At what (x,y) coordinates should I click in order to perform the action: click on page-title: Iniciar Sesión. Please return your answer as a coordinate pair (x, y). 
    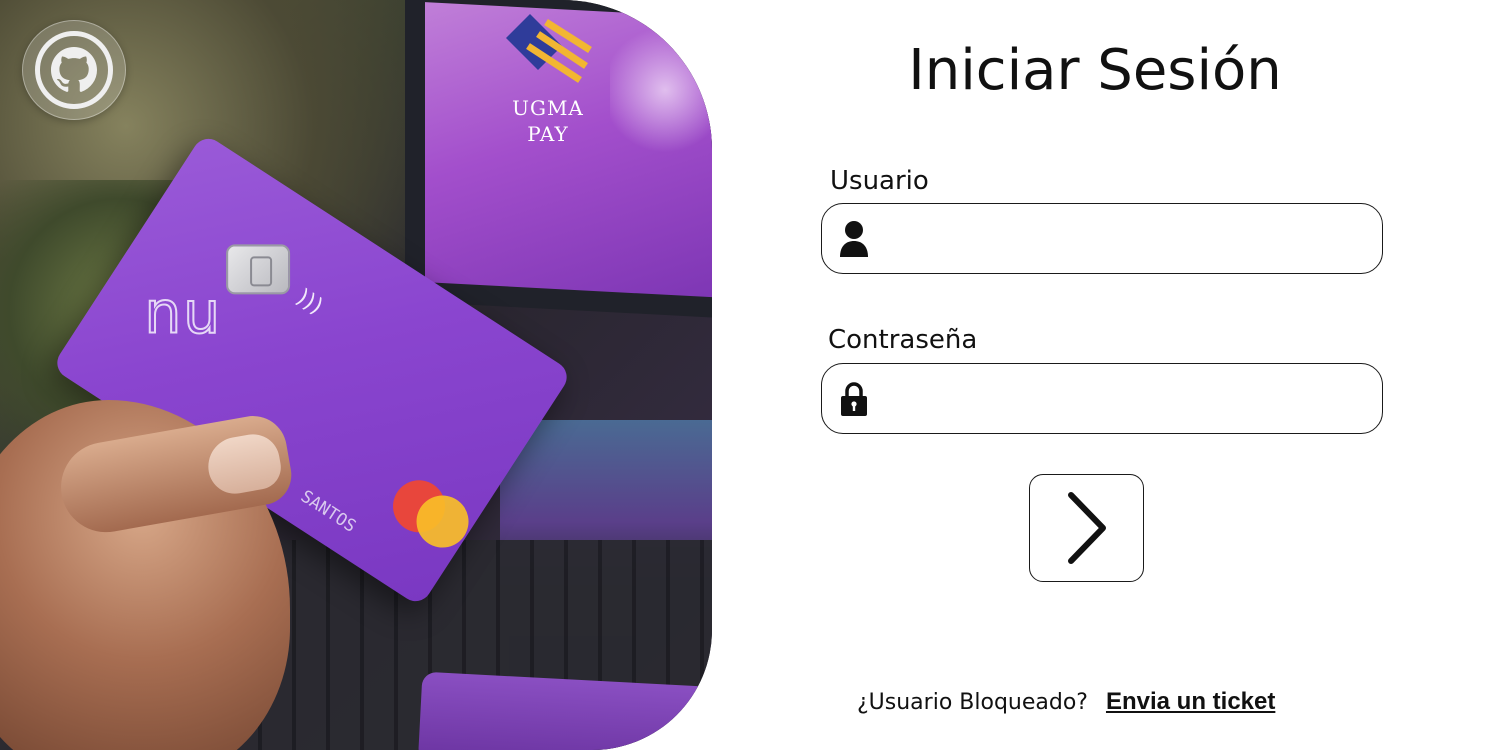
    Looking at the image, I should click on (1095, 70).